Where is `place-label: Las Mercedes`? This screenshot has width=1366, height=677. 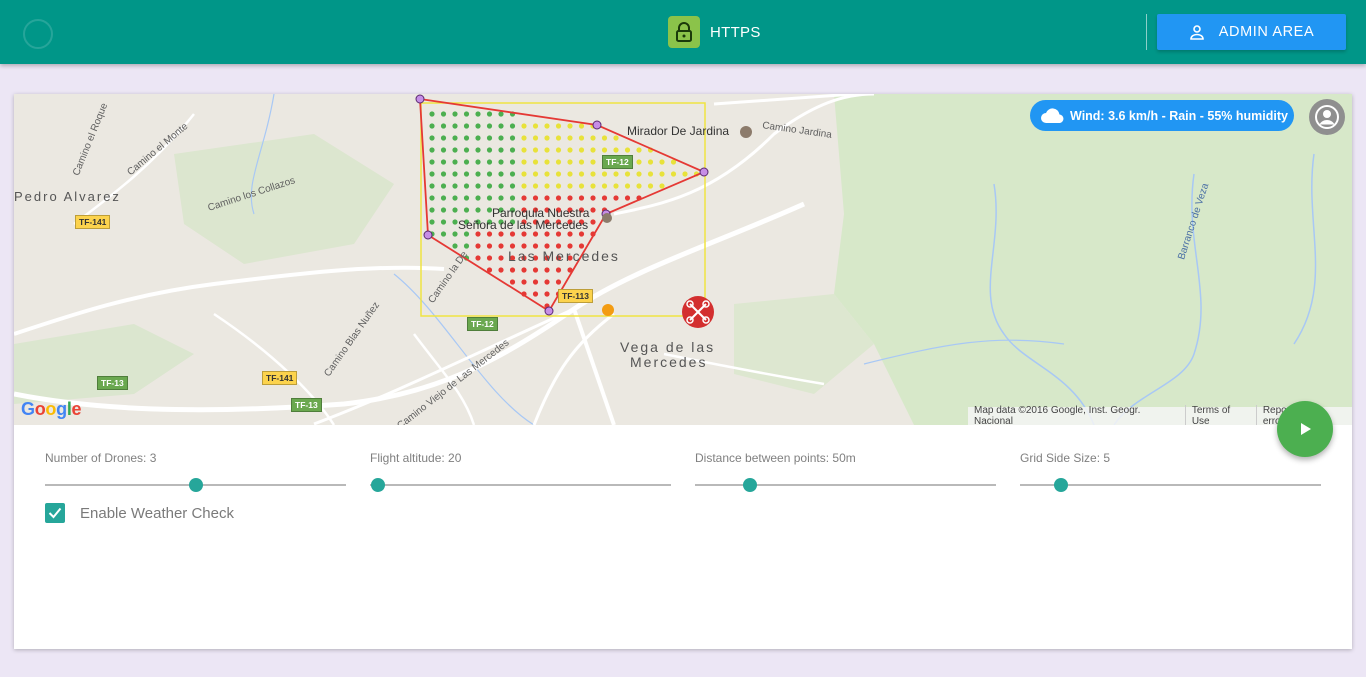
place-label: Las Mercedes is located at coordinates (564, 256).